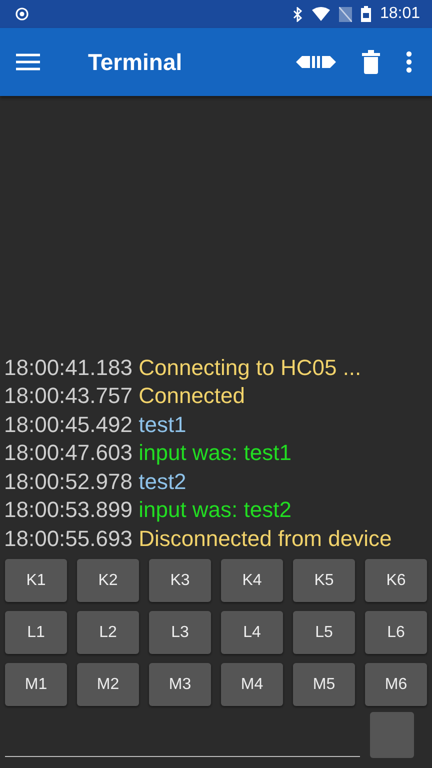  What do you see at coordinates (68, 424) in the screenshot?
I see `timestamp: 18:00:45.492` at bounding box center [68, 424].